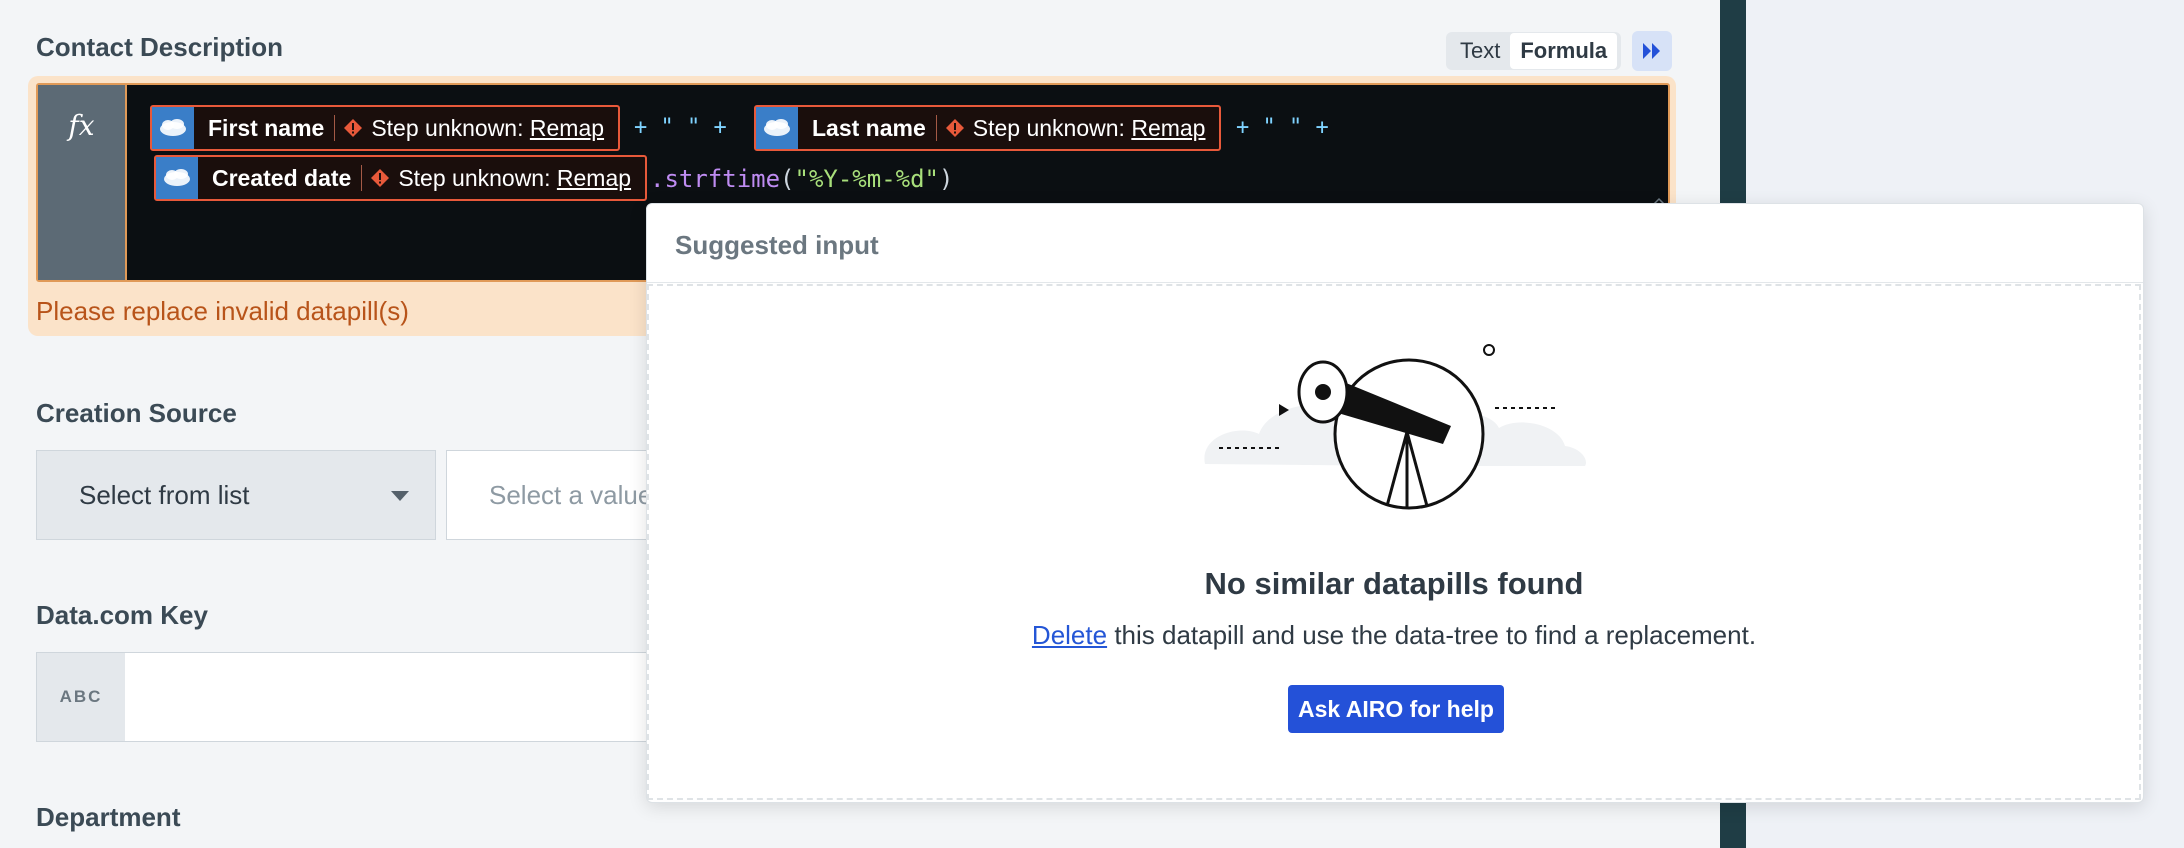  What do you see at coordinates (1480, 51) in the screenshot?
I see `mode-text-option: Text` at bounding box center [1480, 51].